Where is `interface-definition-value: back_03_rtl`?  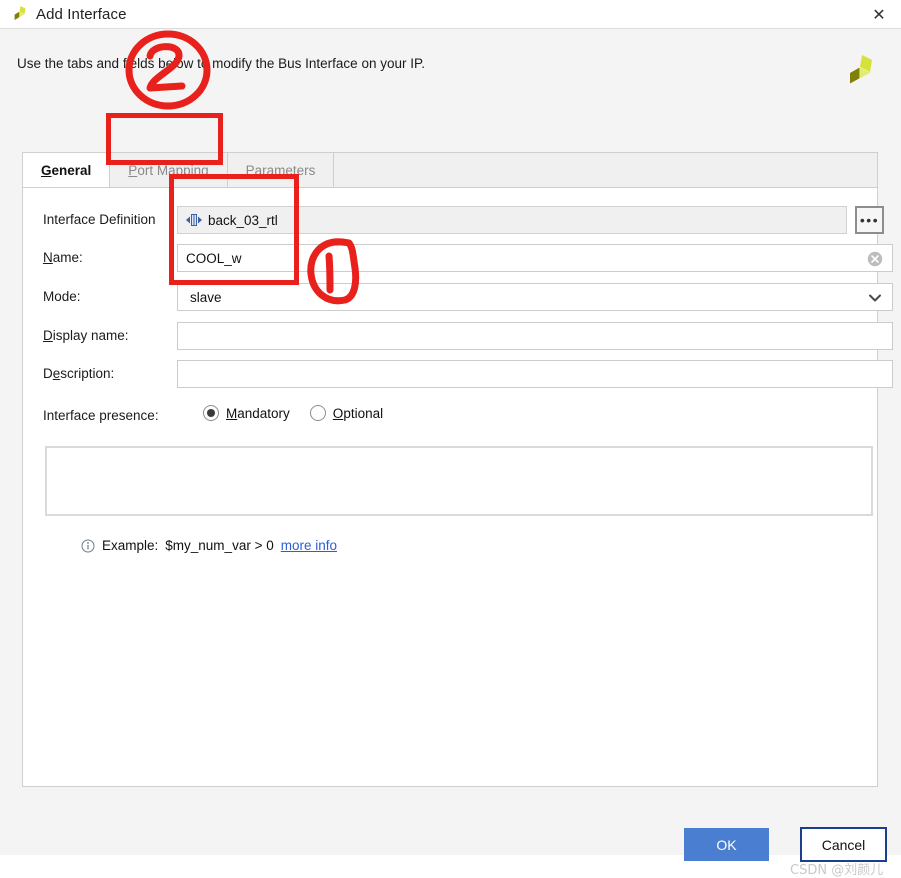
interface-definition-value: back_03_rtl is located at coordinates (243, 220).